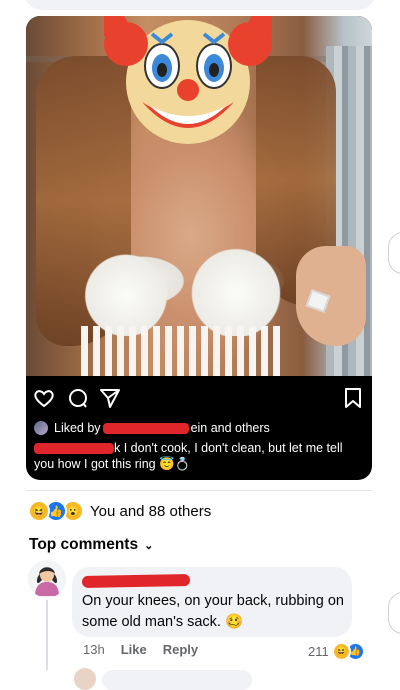 This screenshot has width=400, height=690. Describe the element at coordinates (78, 398) in the screenshot. I see `comment-icon` at that location.